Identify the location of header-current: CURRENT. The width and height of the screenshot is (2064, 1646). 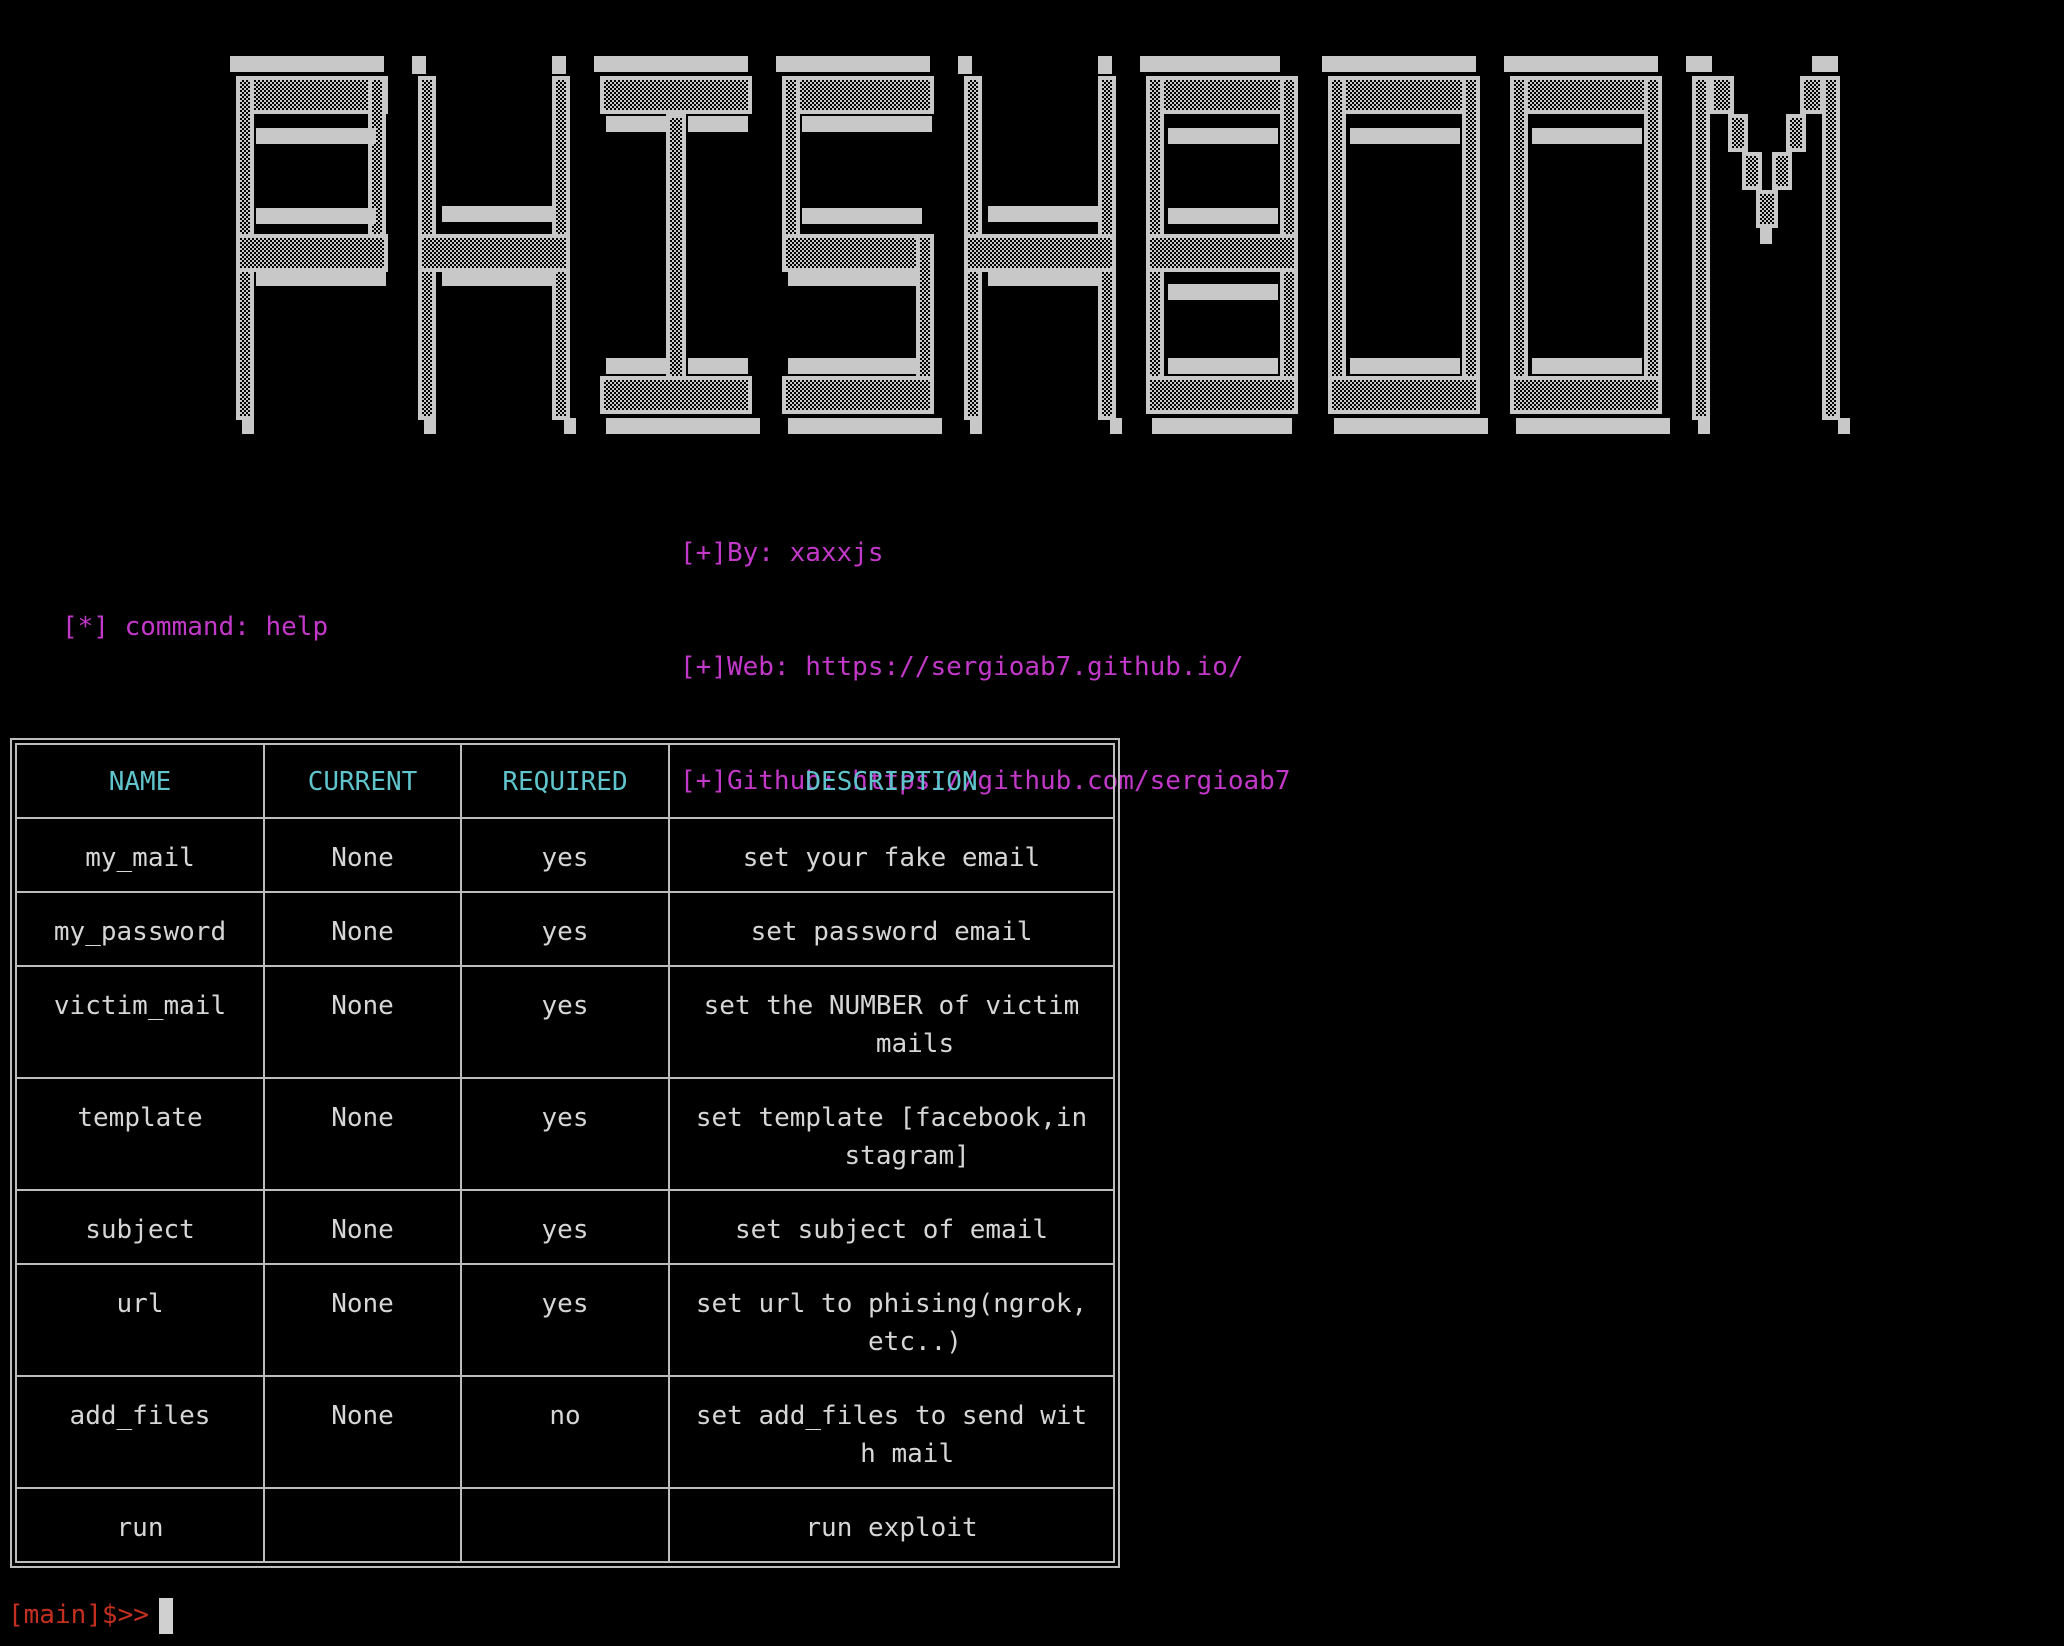
(362, 781).